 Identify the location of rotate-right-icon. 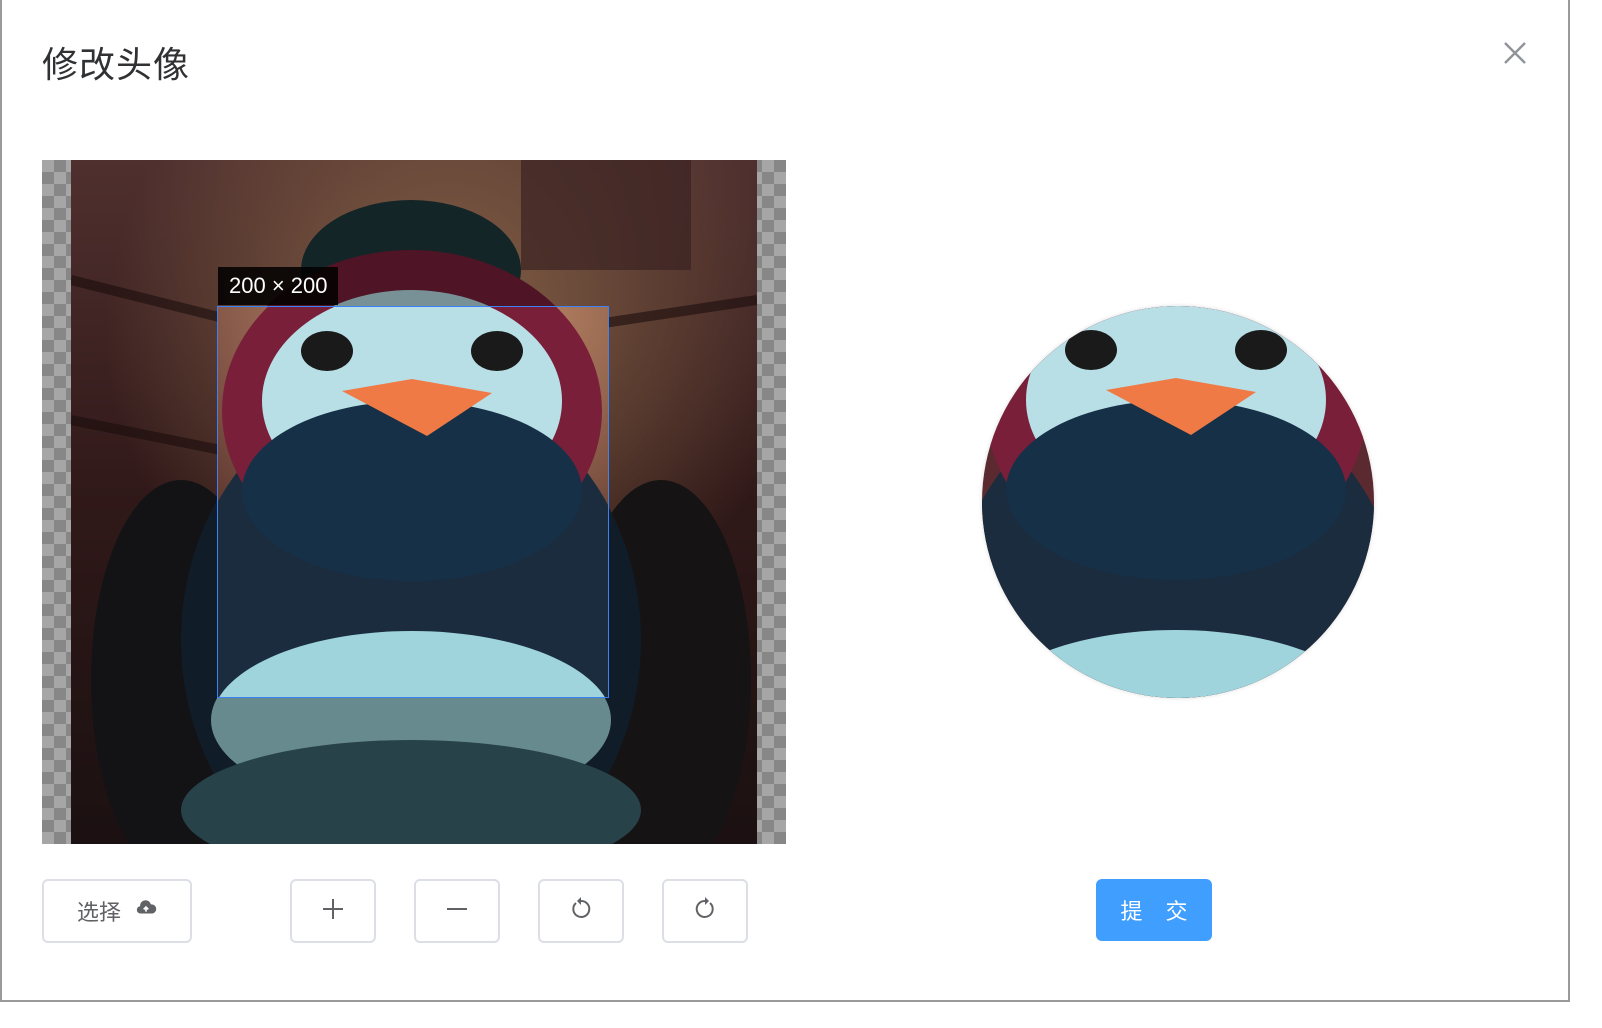
(705, 911).